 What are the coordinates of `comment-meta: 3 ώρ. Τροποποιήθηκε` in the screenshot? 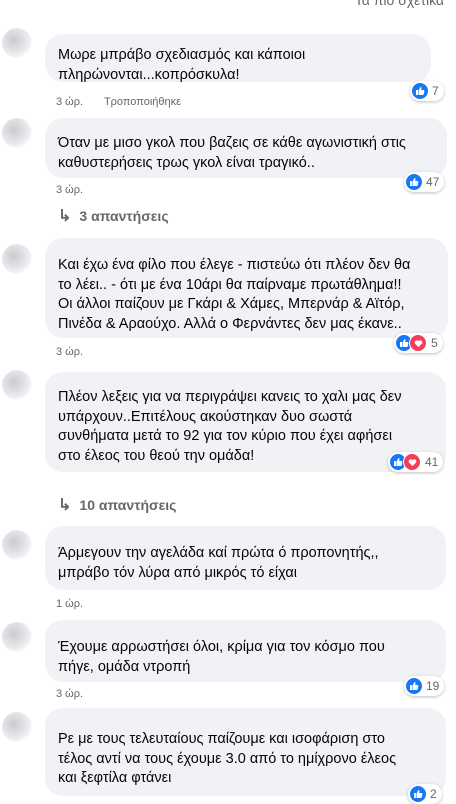 It's located at (127, 102).